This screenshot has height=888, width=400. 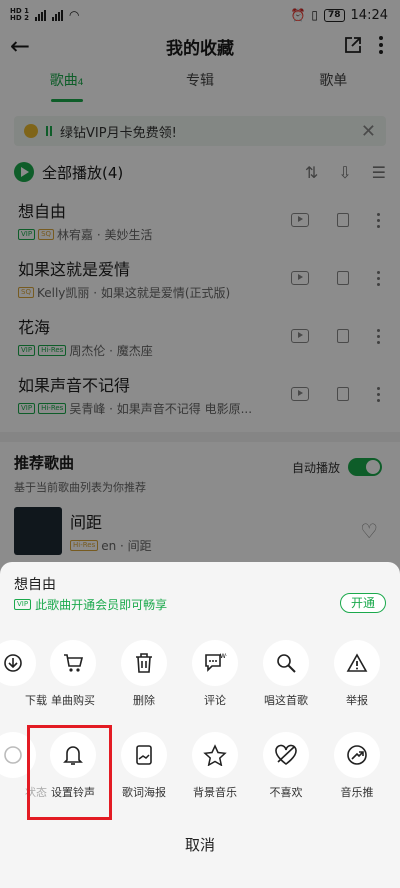 I want to click on background-music-action: 背景音乐, so click(x=215, y=768).